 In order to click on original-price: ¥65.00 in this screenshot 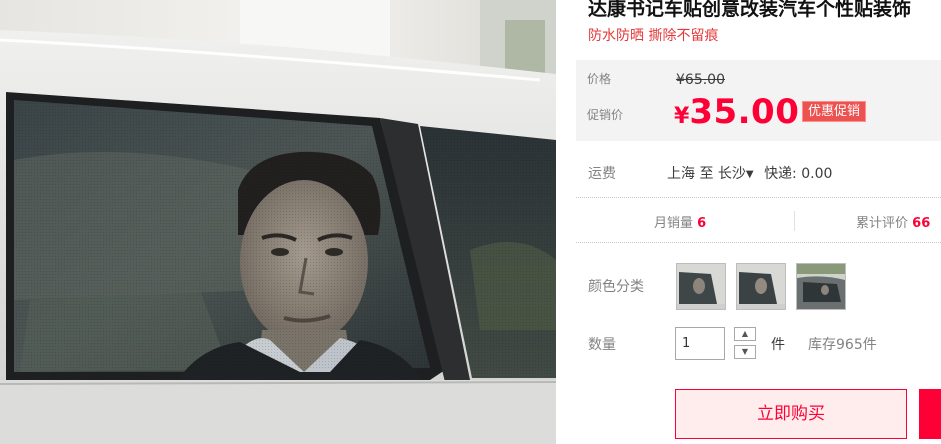, I will do `click(700, 80)`.